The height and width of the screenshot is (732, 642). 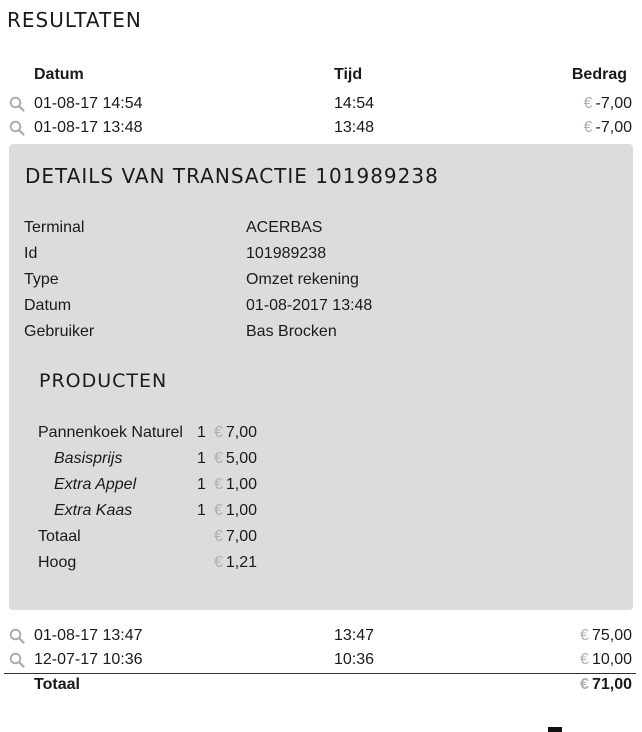 I want to click on detail-label: Type, so click(x=41, y=279).